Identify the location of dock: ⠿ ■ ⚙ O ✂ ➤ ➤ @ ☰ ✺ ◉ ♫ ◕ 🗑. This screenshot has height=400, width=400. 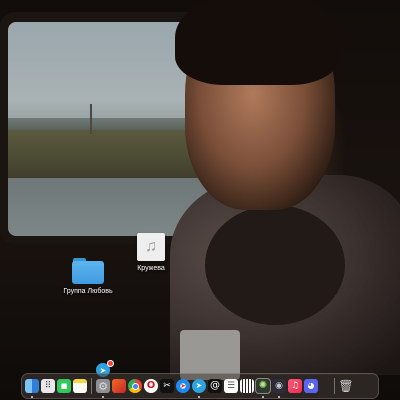
(200, 386).